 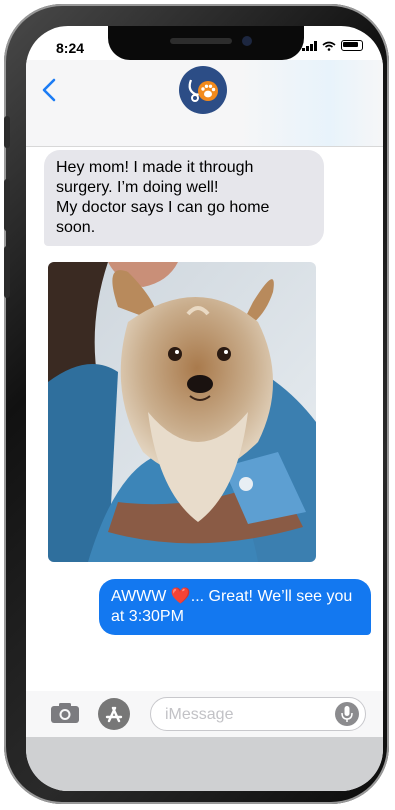 What do you see at coordinates (201, 41) in the screenshot?
I see `speaker-grille` at bounding box center [201, 41].